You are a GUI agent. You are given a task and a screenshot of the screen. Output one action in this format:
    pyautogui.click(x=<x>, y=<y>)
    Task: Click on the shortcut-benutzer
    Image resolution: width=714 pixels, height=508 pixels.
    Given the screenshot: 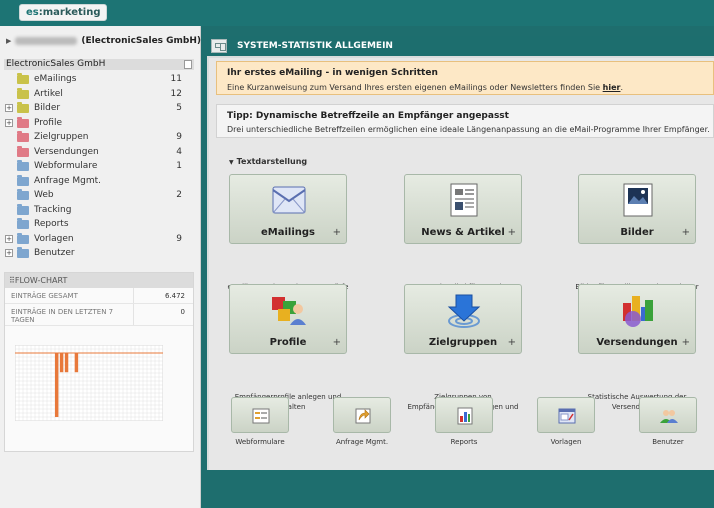 What is the action you would take?
    pyautogui.click(x=668, y=415)
    